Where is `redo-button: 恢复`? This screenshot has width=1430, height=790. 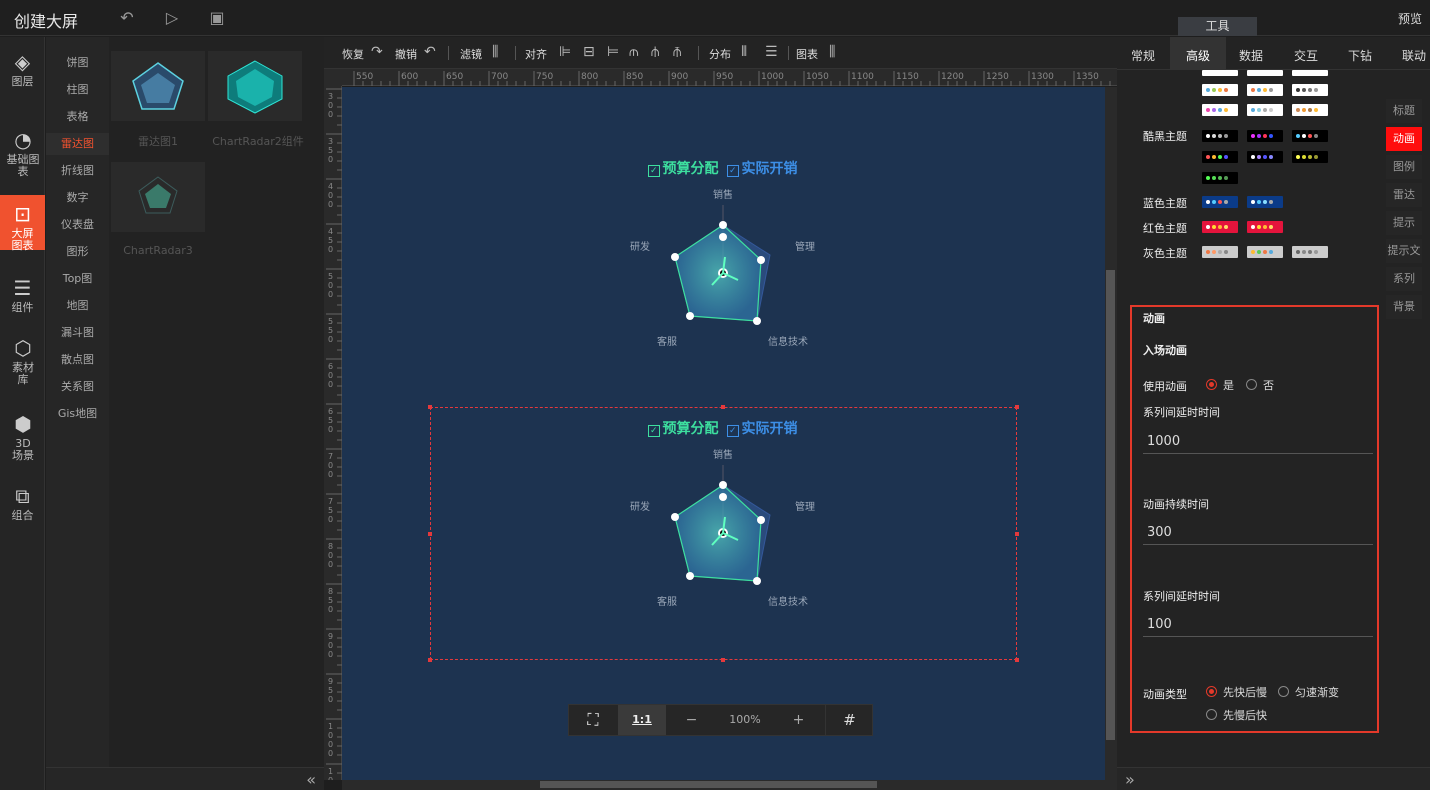 redo-button: 恢复 is located at coordinates (353, 54).